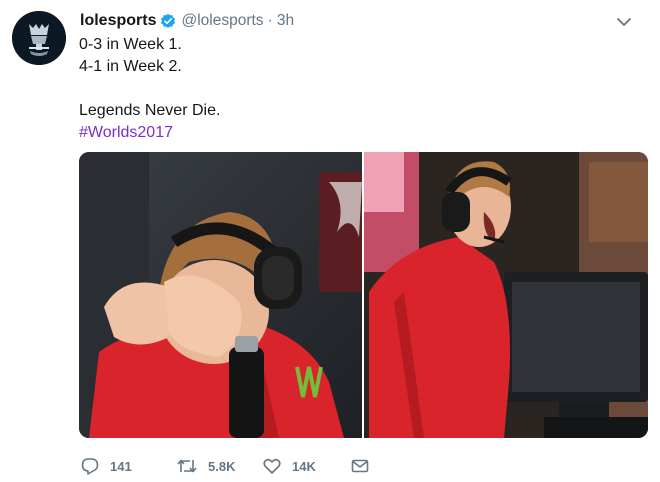 The height and width of the screenshot is (482, 660). Describe the element at coordinates (285, 21) in the screenshot. I see `tweet-timestamp: 3h` at that location.